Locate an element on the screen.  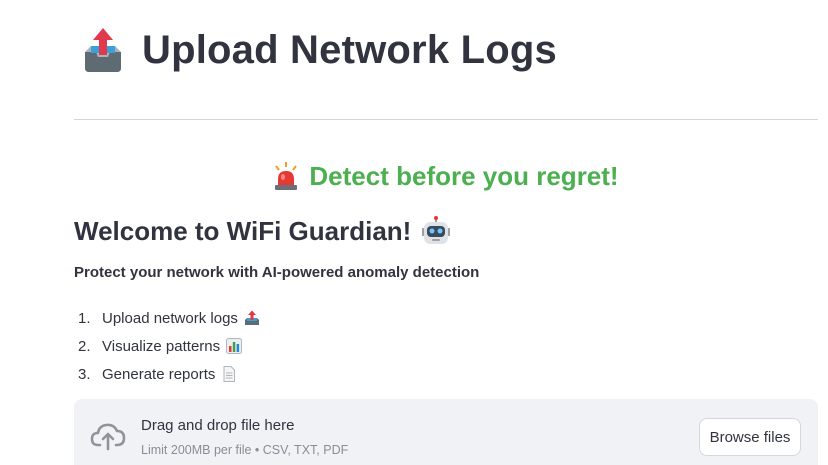
siren-icon is located at coordinates (286, 176).